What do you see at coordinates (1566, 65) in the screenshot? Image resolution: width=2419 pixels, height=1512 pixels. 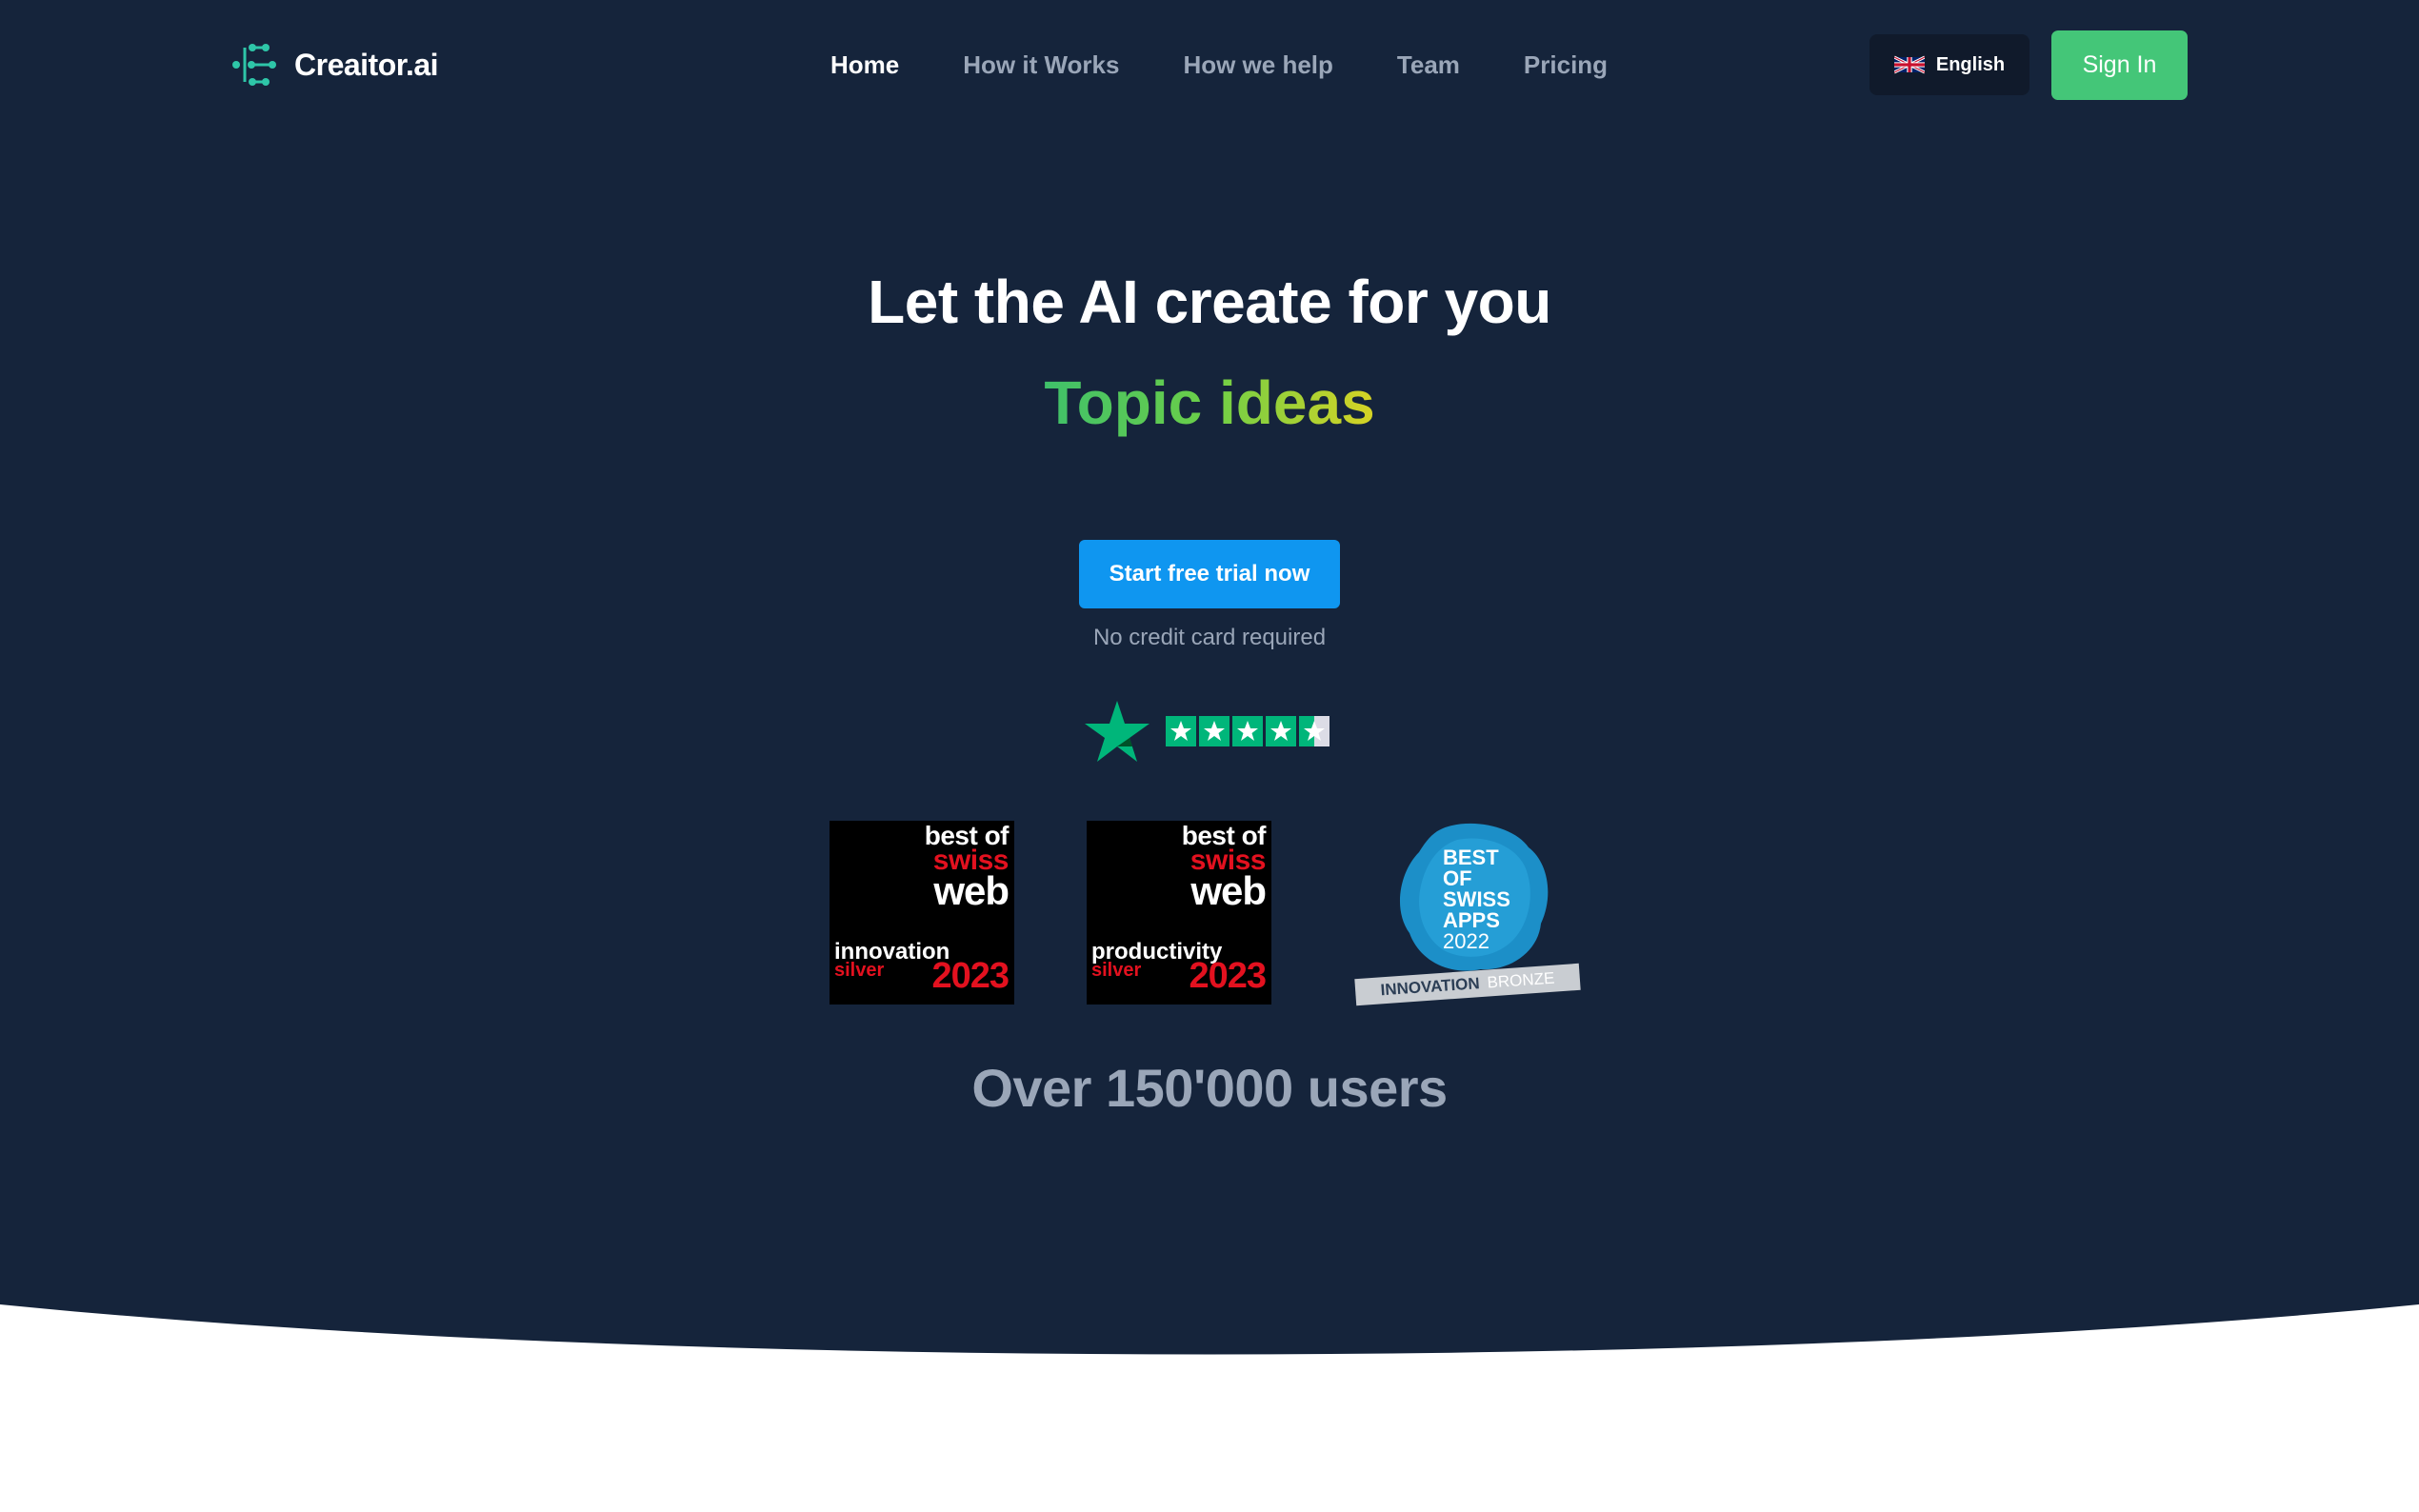 I see `nav-link-pricing: Pricing` at bounding box center [1566, 65].